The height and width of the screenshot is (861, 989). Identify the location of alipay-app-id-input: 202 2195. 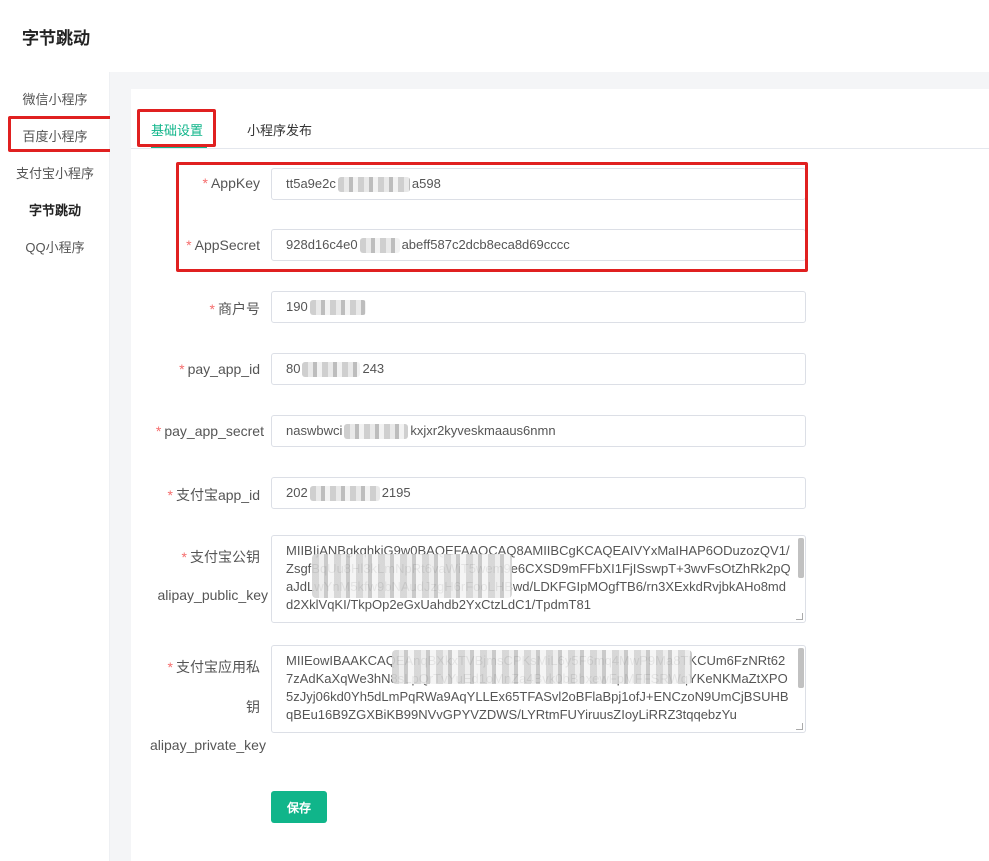
(538, 493).